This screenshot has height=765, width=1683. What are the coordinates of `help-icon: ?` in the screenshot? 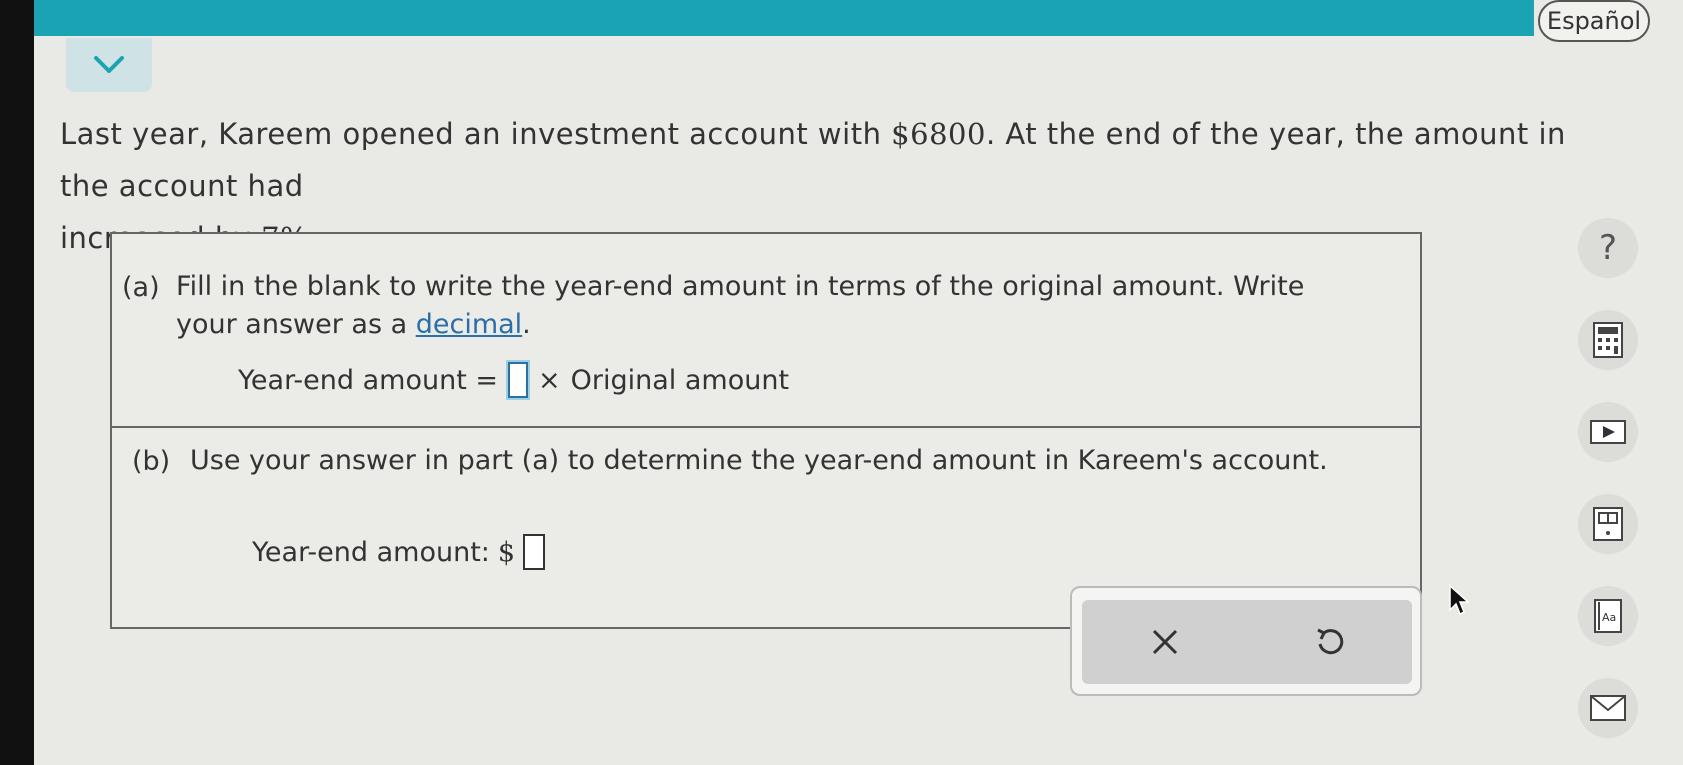 It's located at (1608, 248).